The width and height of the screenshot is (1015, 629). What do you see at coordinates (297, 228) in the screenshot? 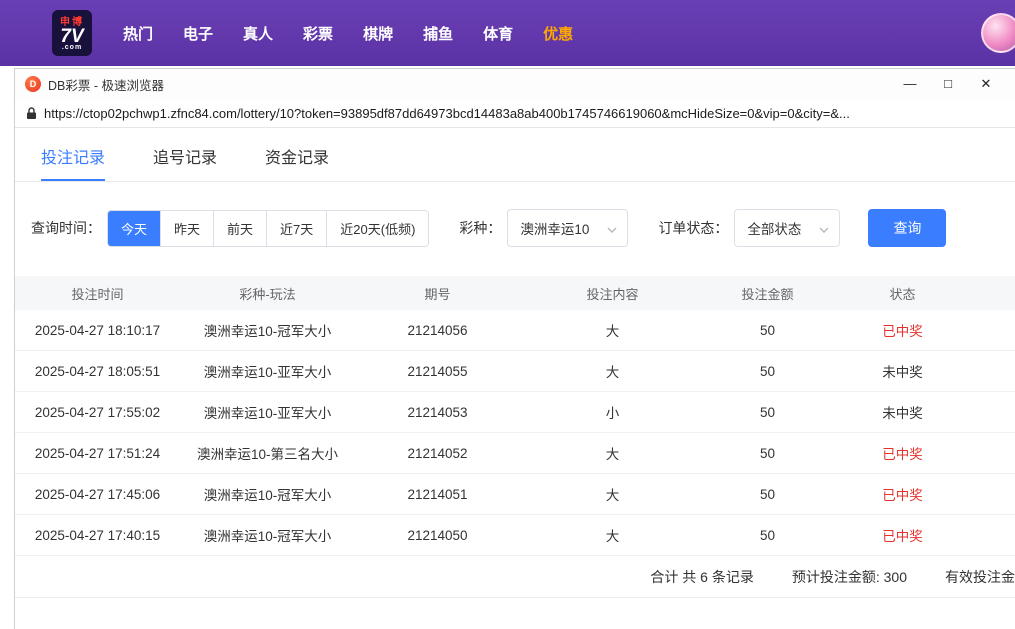
I see `time-7days-button: 近7天` at bounding box center [297, 228].